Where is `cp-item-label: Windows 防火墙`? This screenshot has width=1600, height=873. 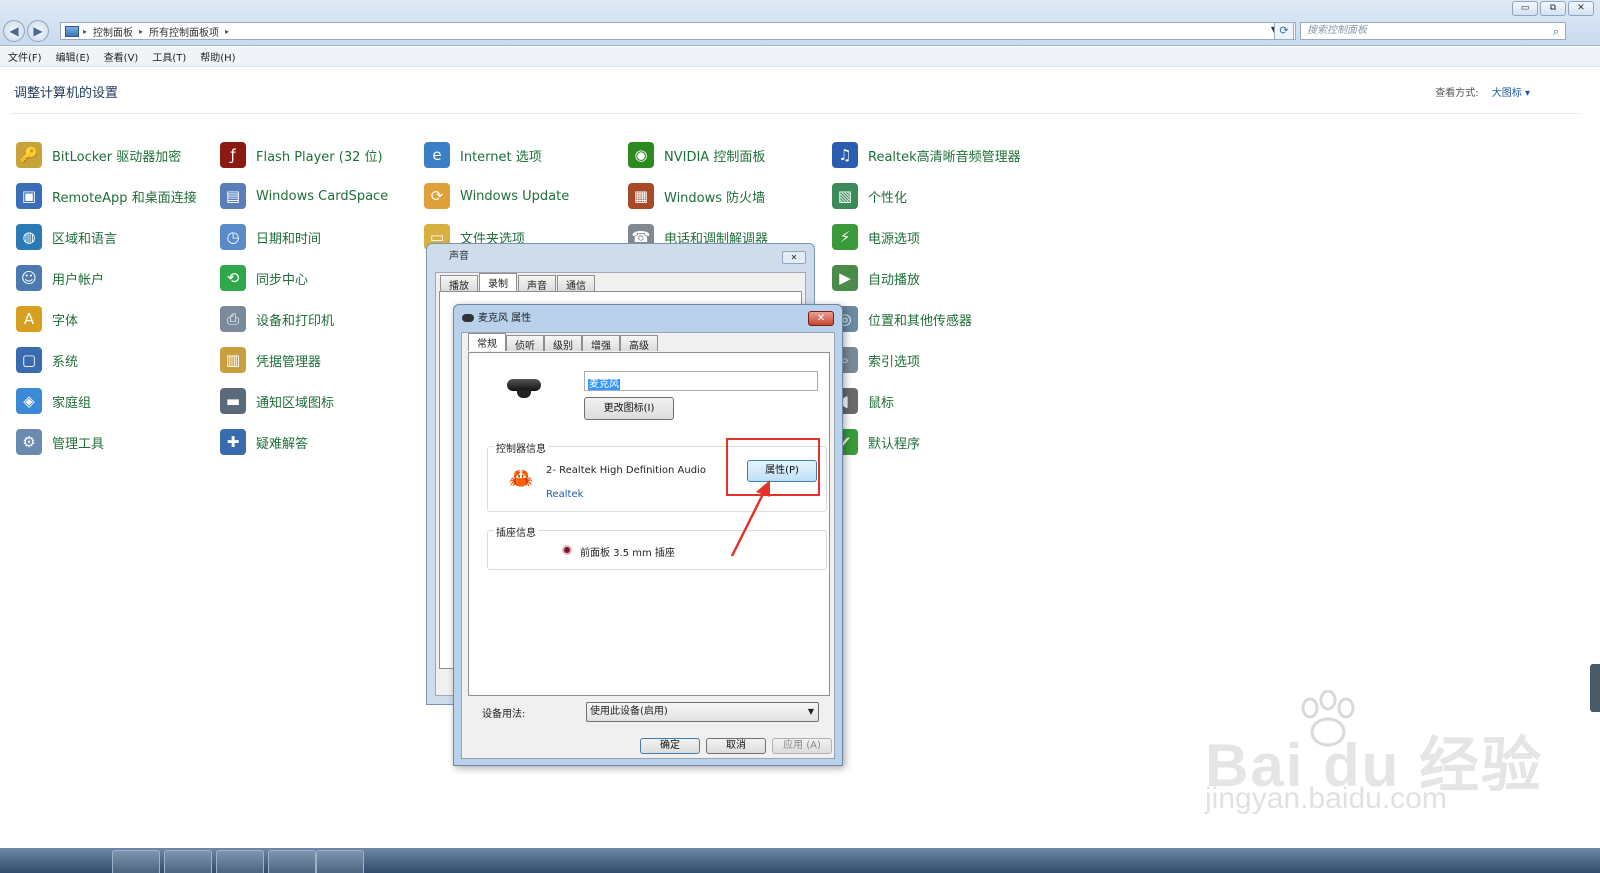 cp-item-label: Windows 防火墙 is located at coordinates (715, 198).